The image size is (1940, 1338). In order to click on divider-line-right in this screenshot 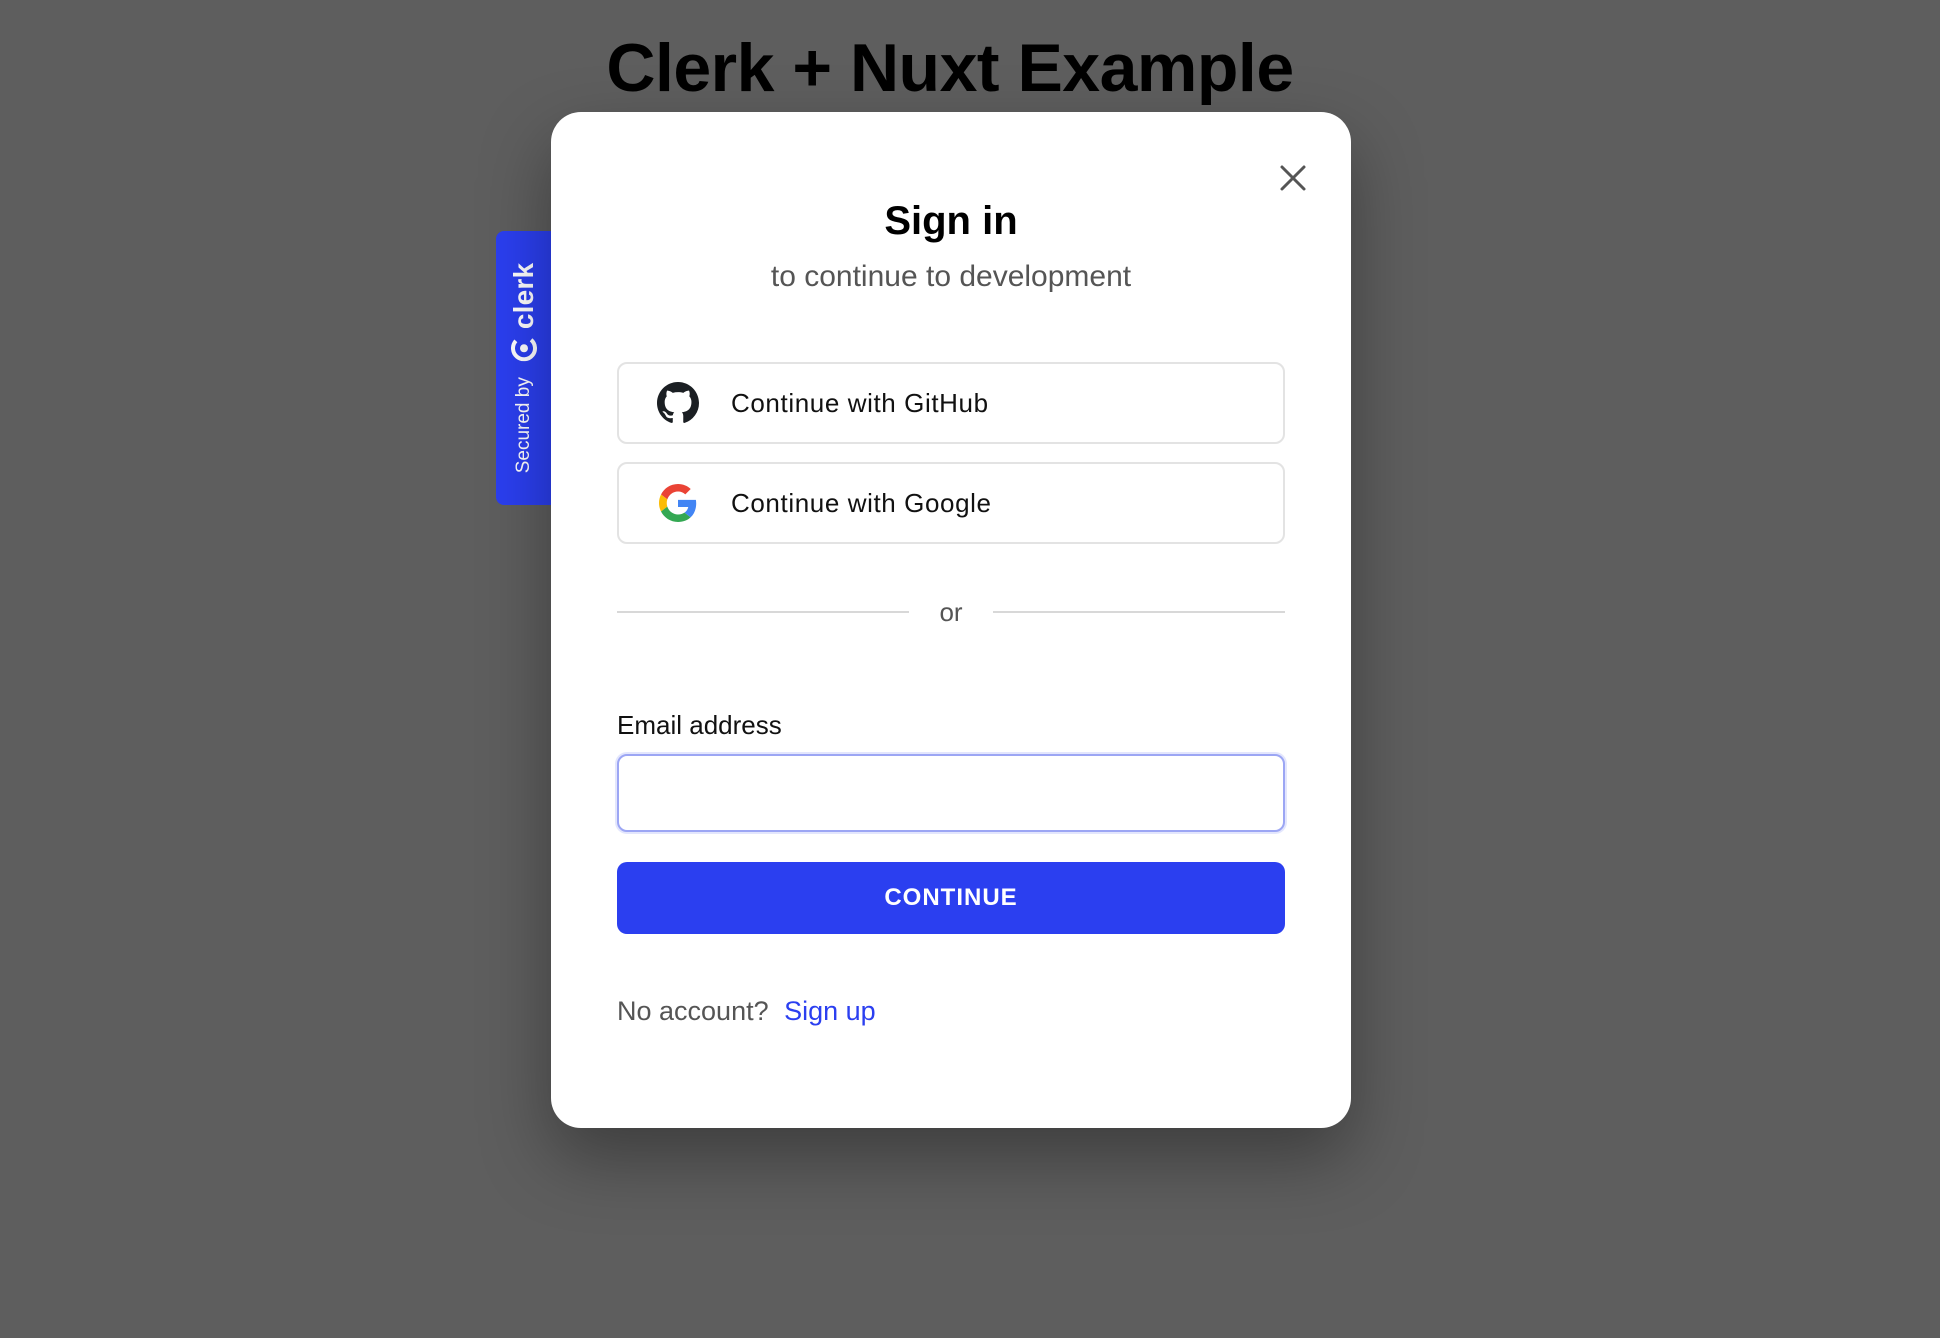, I will do `click(1138, 612)`.